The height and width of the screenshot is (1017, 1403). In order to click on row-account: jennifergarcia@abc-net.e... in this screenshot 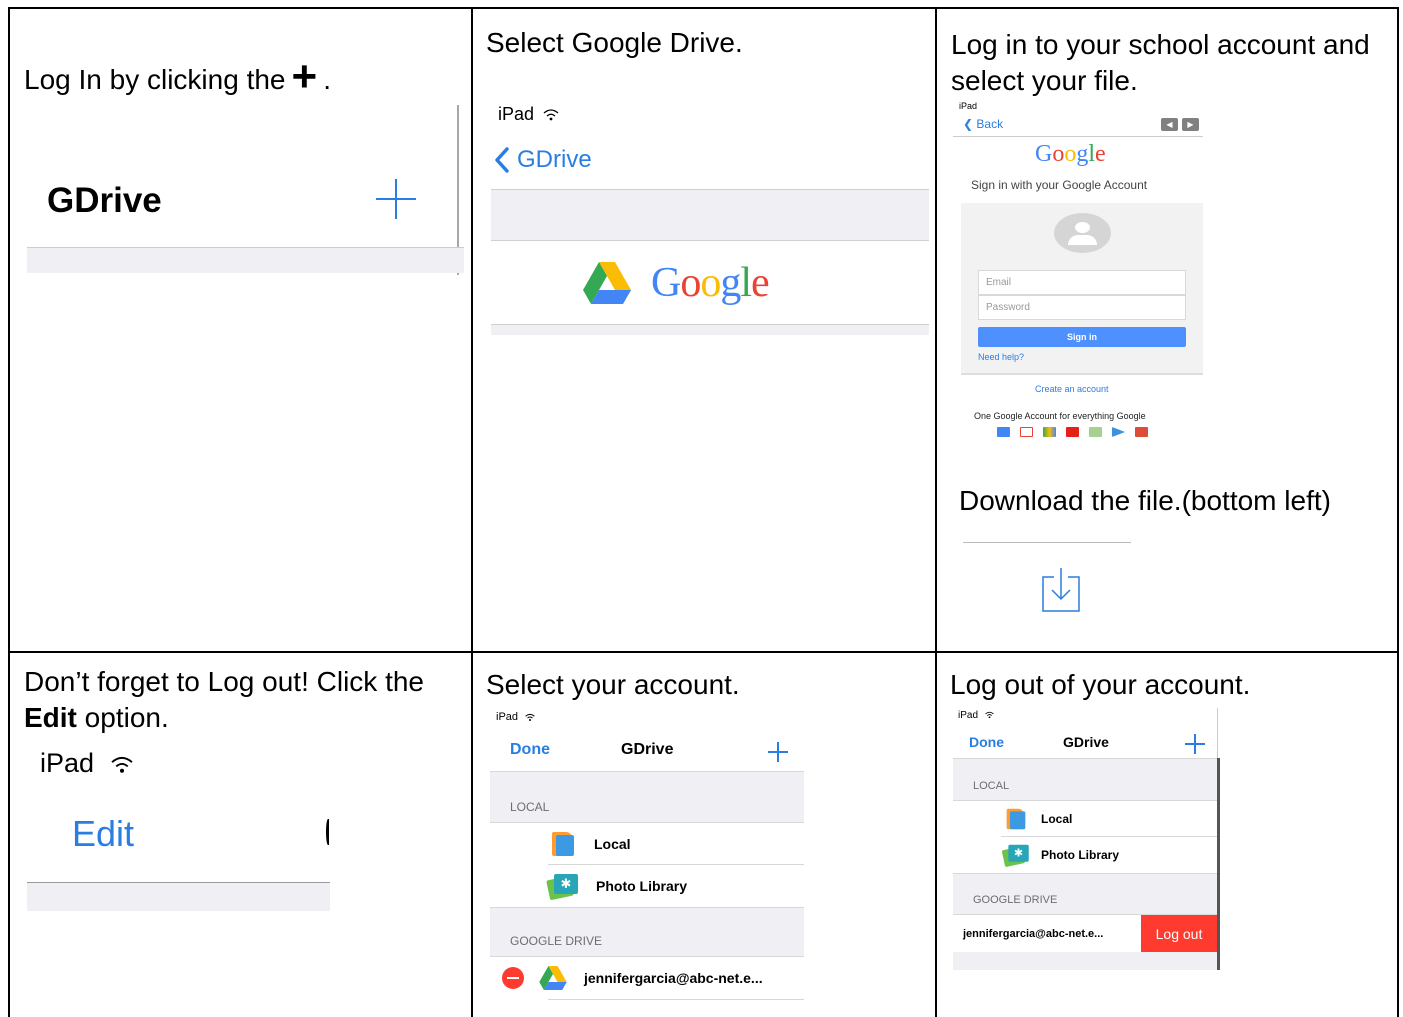, I will do `click(647, 978)`.